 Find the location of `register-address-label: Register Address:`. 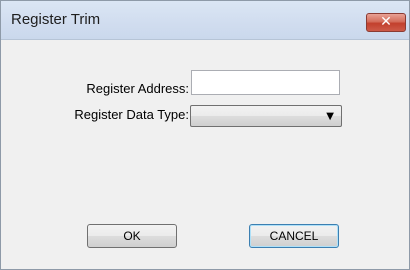

register-address-label: Register Address: is located at coordinates (137, 88).